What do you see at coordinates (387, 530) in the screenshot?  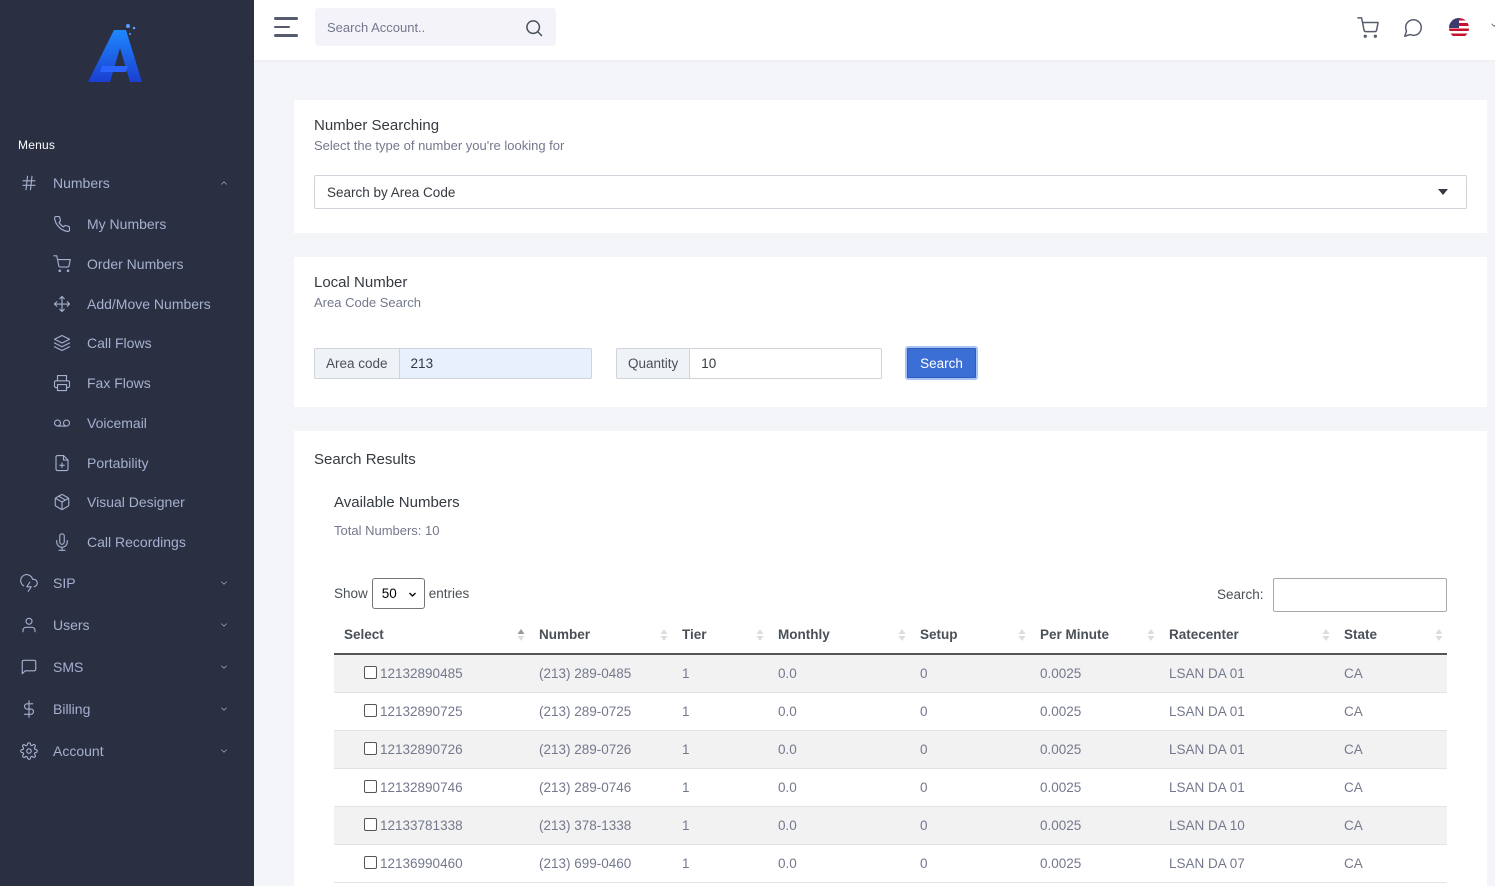 I see `total-numbers: Total Numbers: 10` at bounding box center [387, 530].